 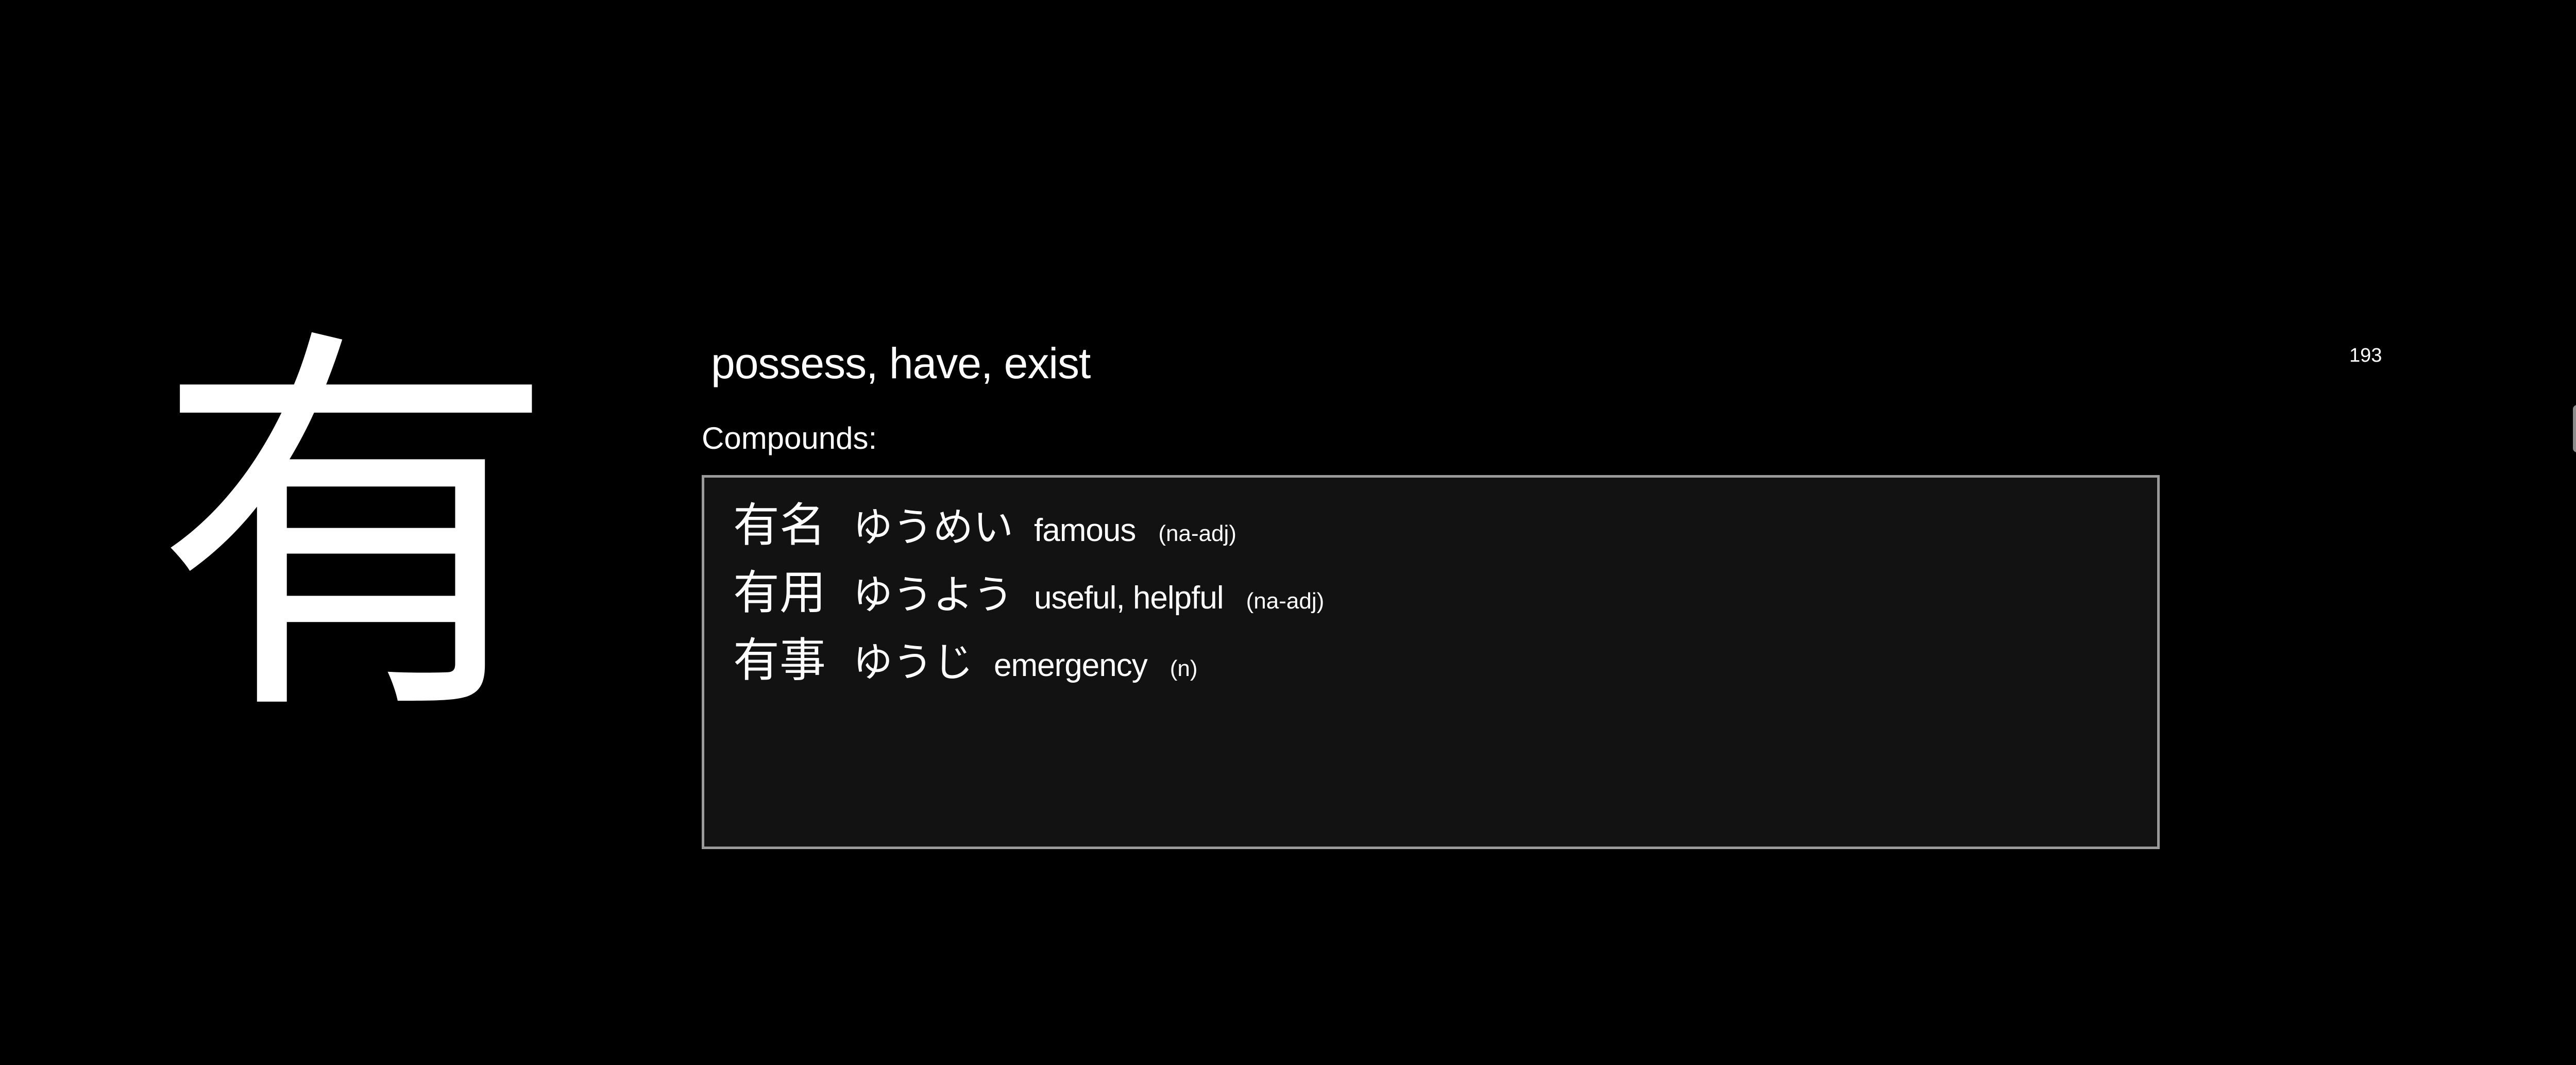 I want to click on scrollbar-handle, so click(x=2574, y=428).